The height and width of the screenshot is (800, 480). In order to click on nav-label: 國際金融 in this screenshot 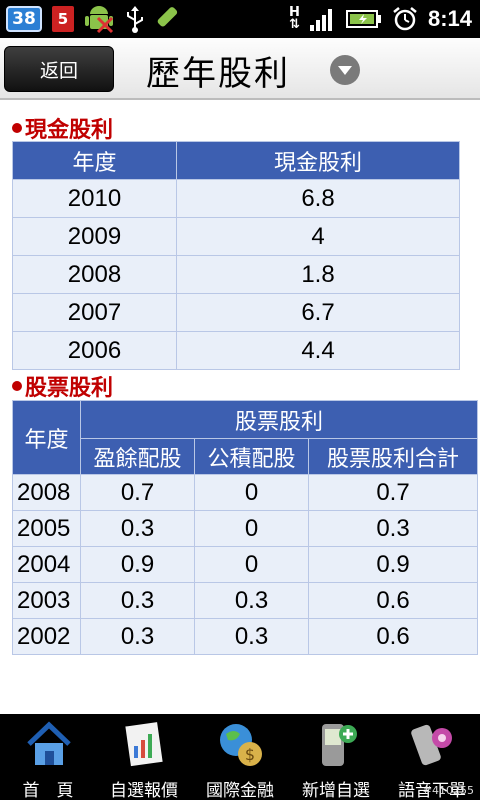, I will do `click(240, 790)`.